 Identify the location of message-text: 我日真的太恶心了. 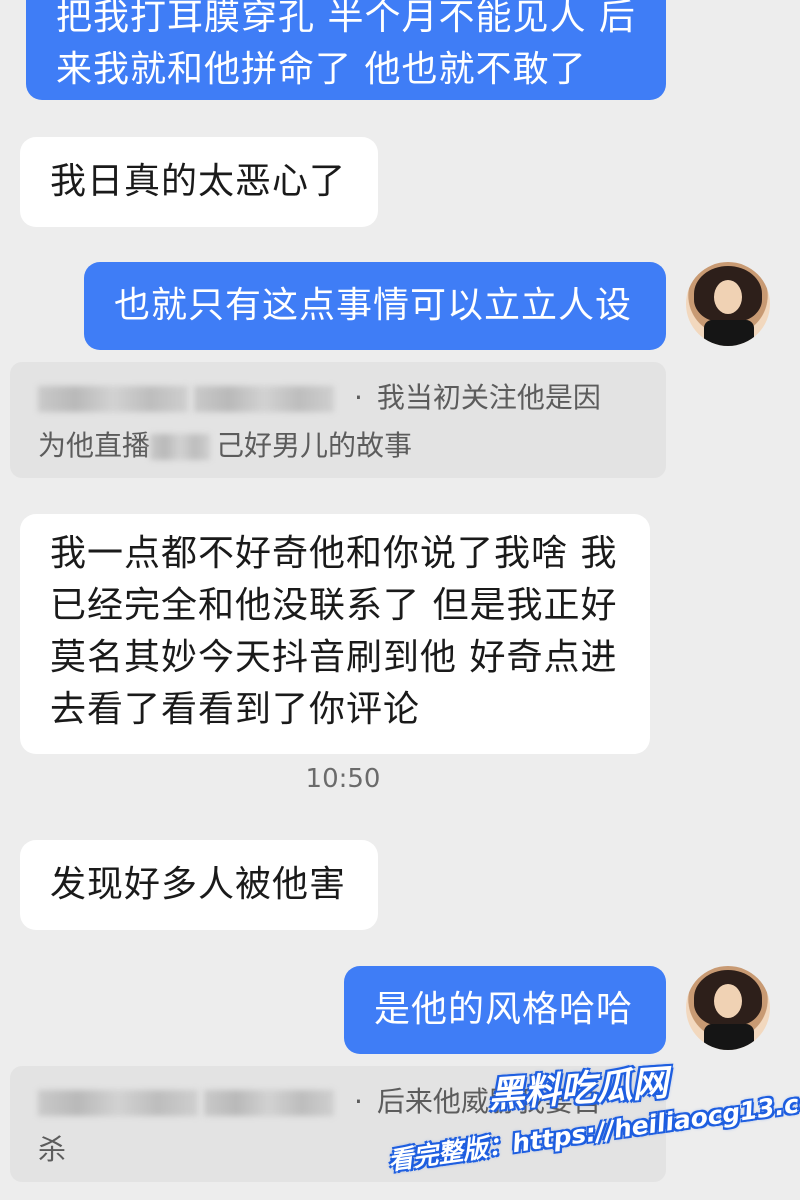
(198, 181).